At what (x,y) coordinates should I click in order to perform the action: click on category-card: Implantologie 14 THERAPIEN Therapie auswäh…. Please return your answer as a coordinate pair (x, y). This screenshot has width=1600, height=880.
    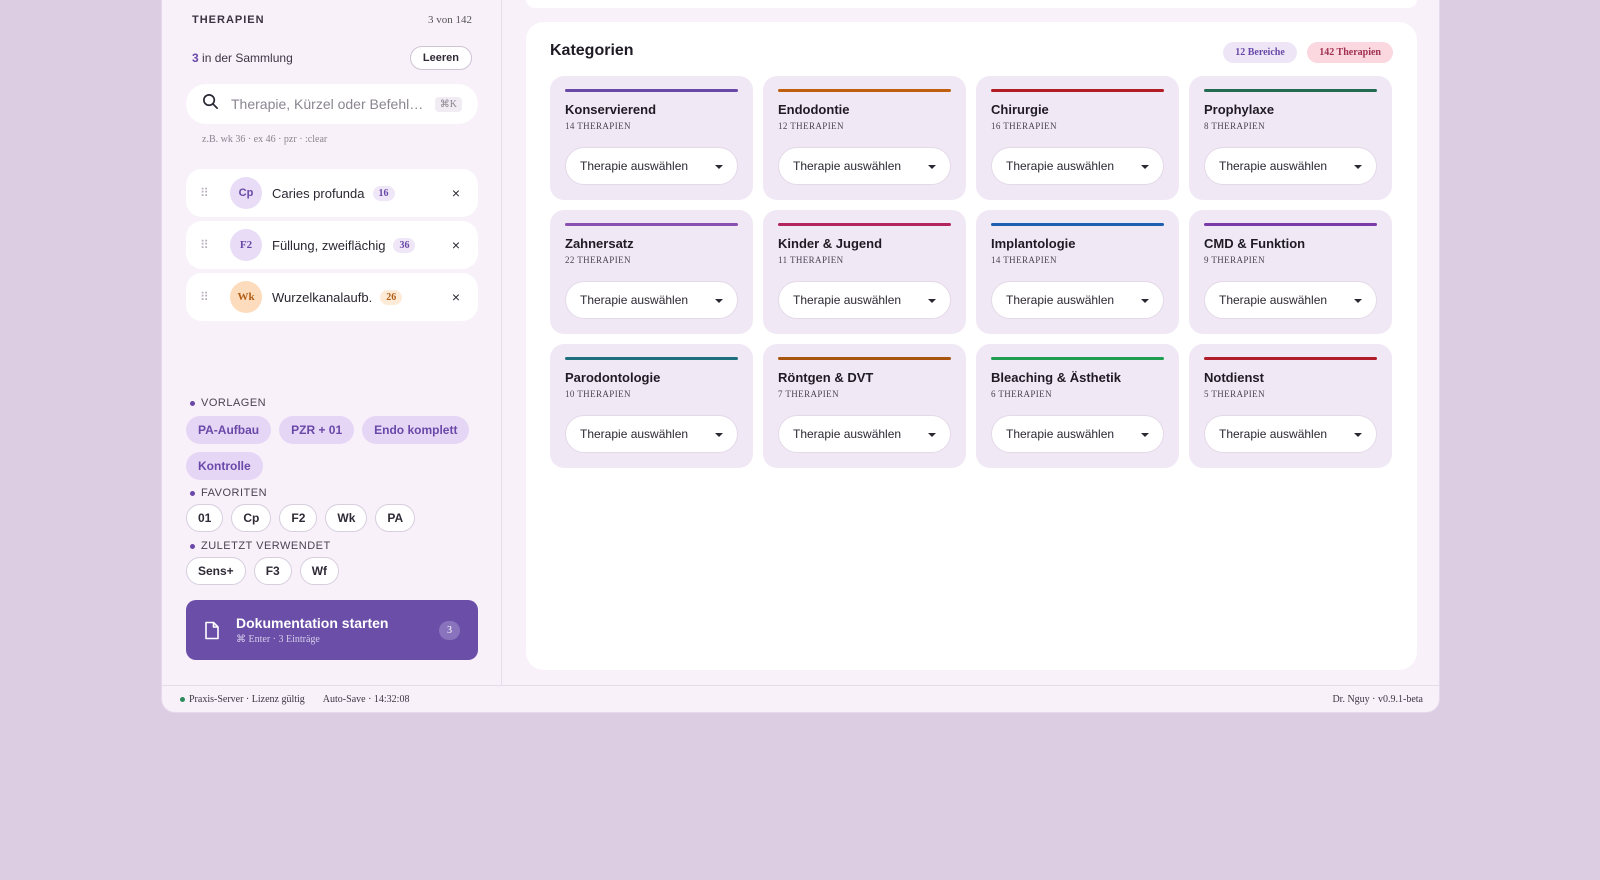
    Looking at the image, I should click on (1077, 272).